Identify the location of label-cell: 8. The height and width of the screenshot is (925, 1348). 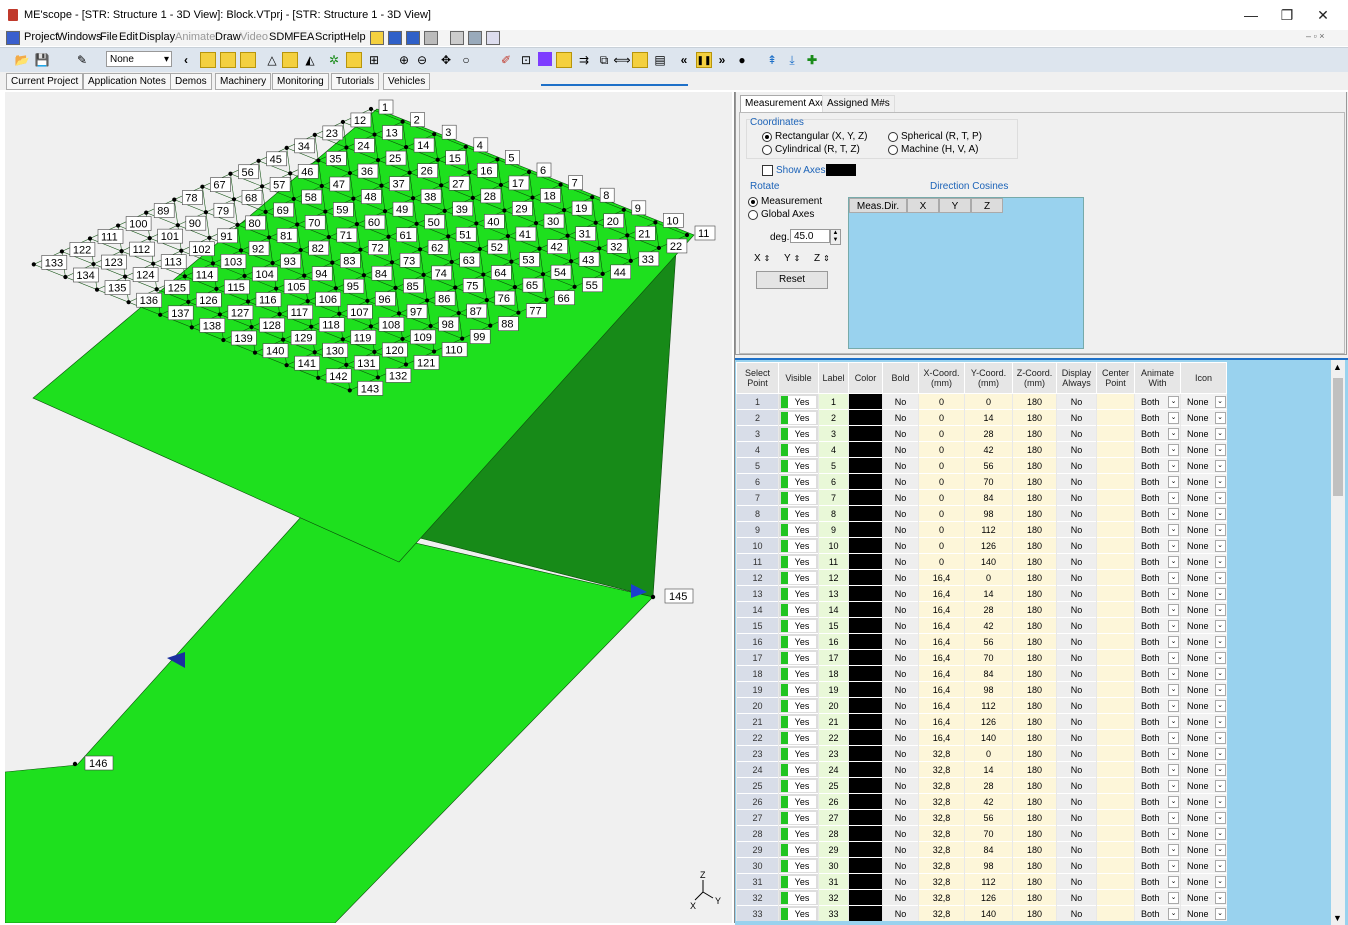
(833, 513).